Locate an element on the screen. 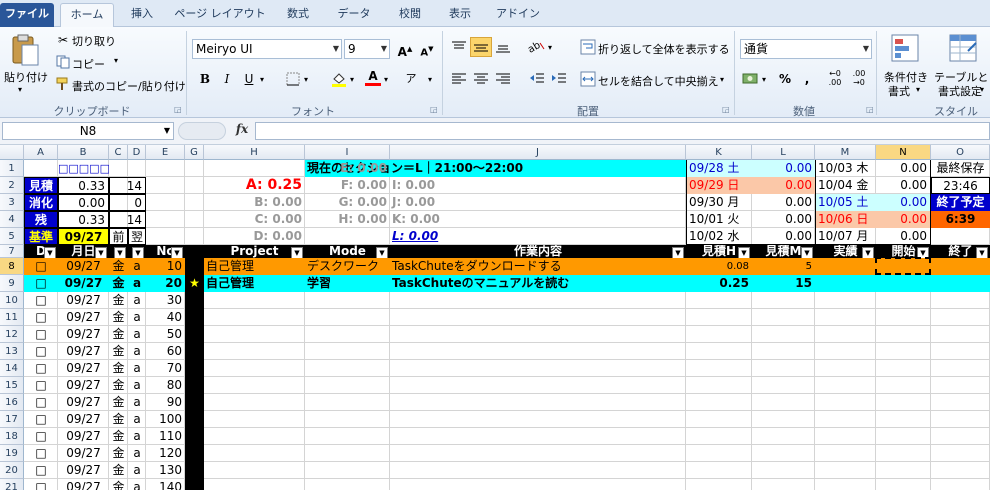 The image size is (990, 490). formula-input is located at coordinates (622, 131).